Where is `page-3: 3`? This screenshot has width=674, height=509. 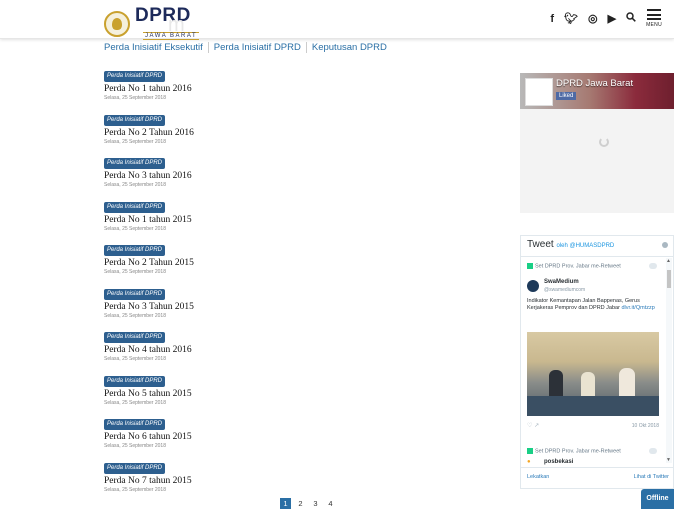
page-3: 3 is located at coordinates (315, 503).